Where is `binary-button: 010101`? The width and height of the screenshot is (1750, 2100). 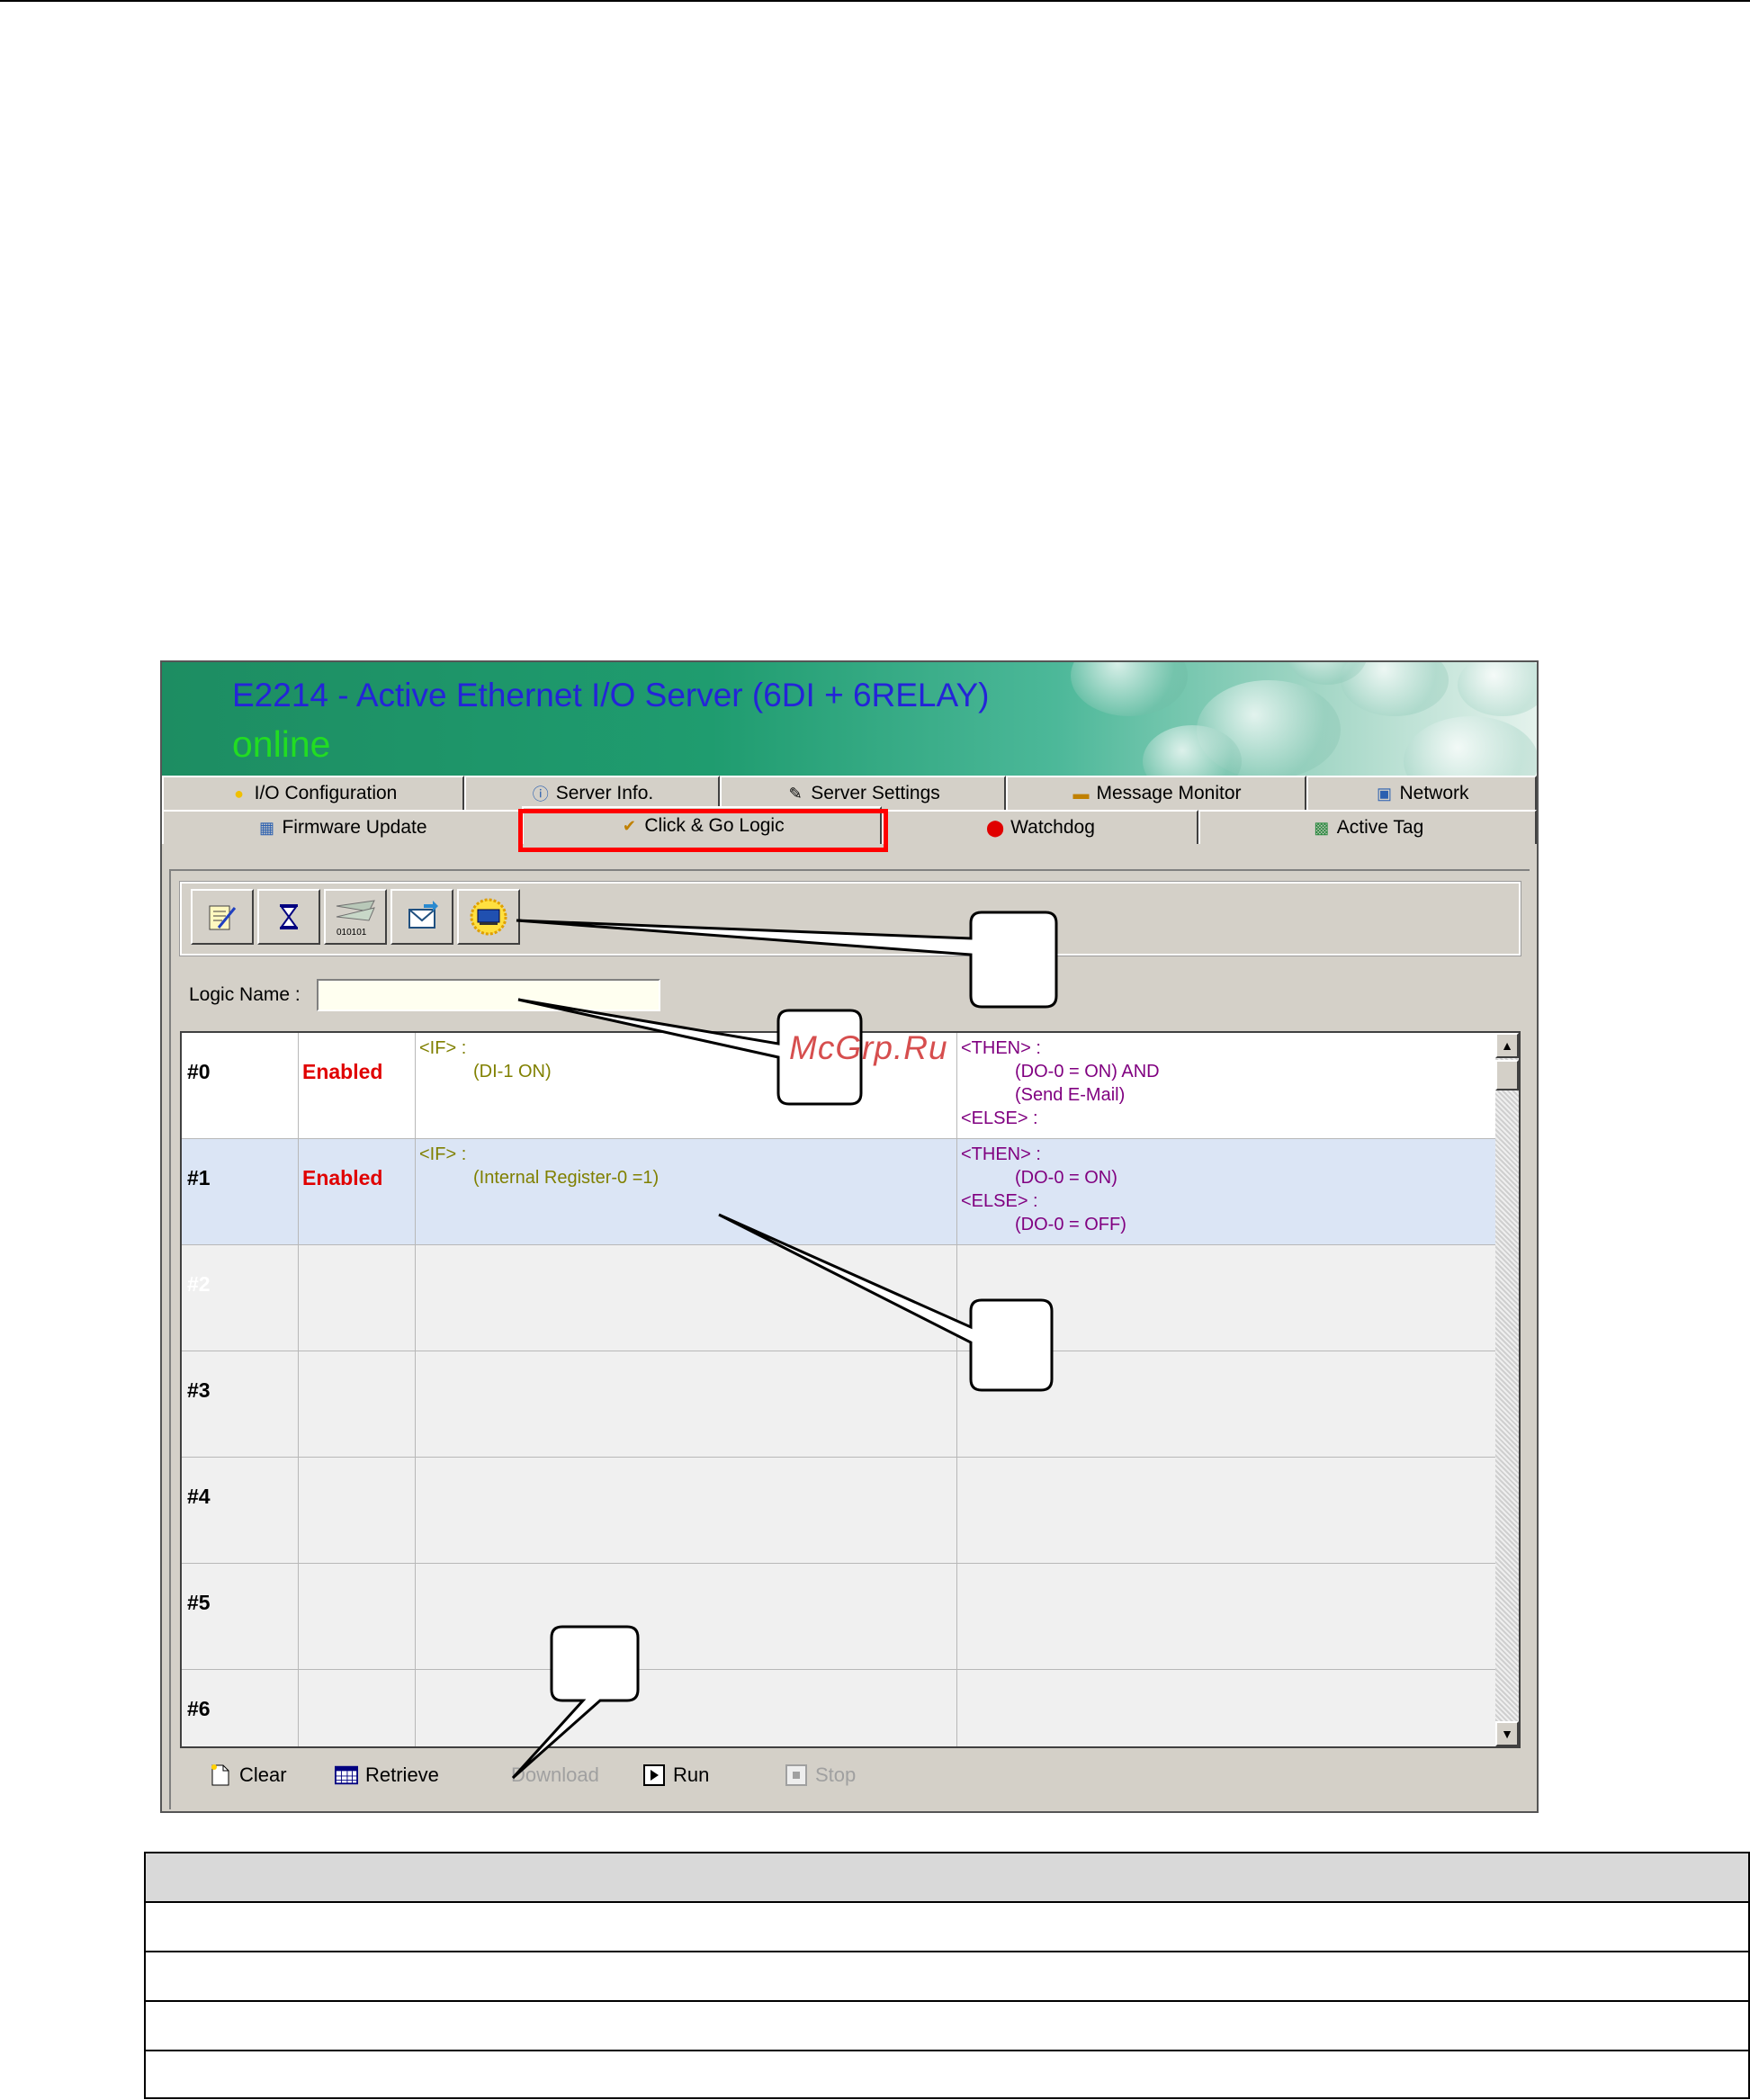 binary-button: 010101 is located at coordinates (355, 917).